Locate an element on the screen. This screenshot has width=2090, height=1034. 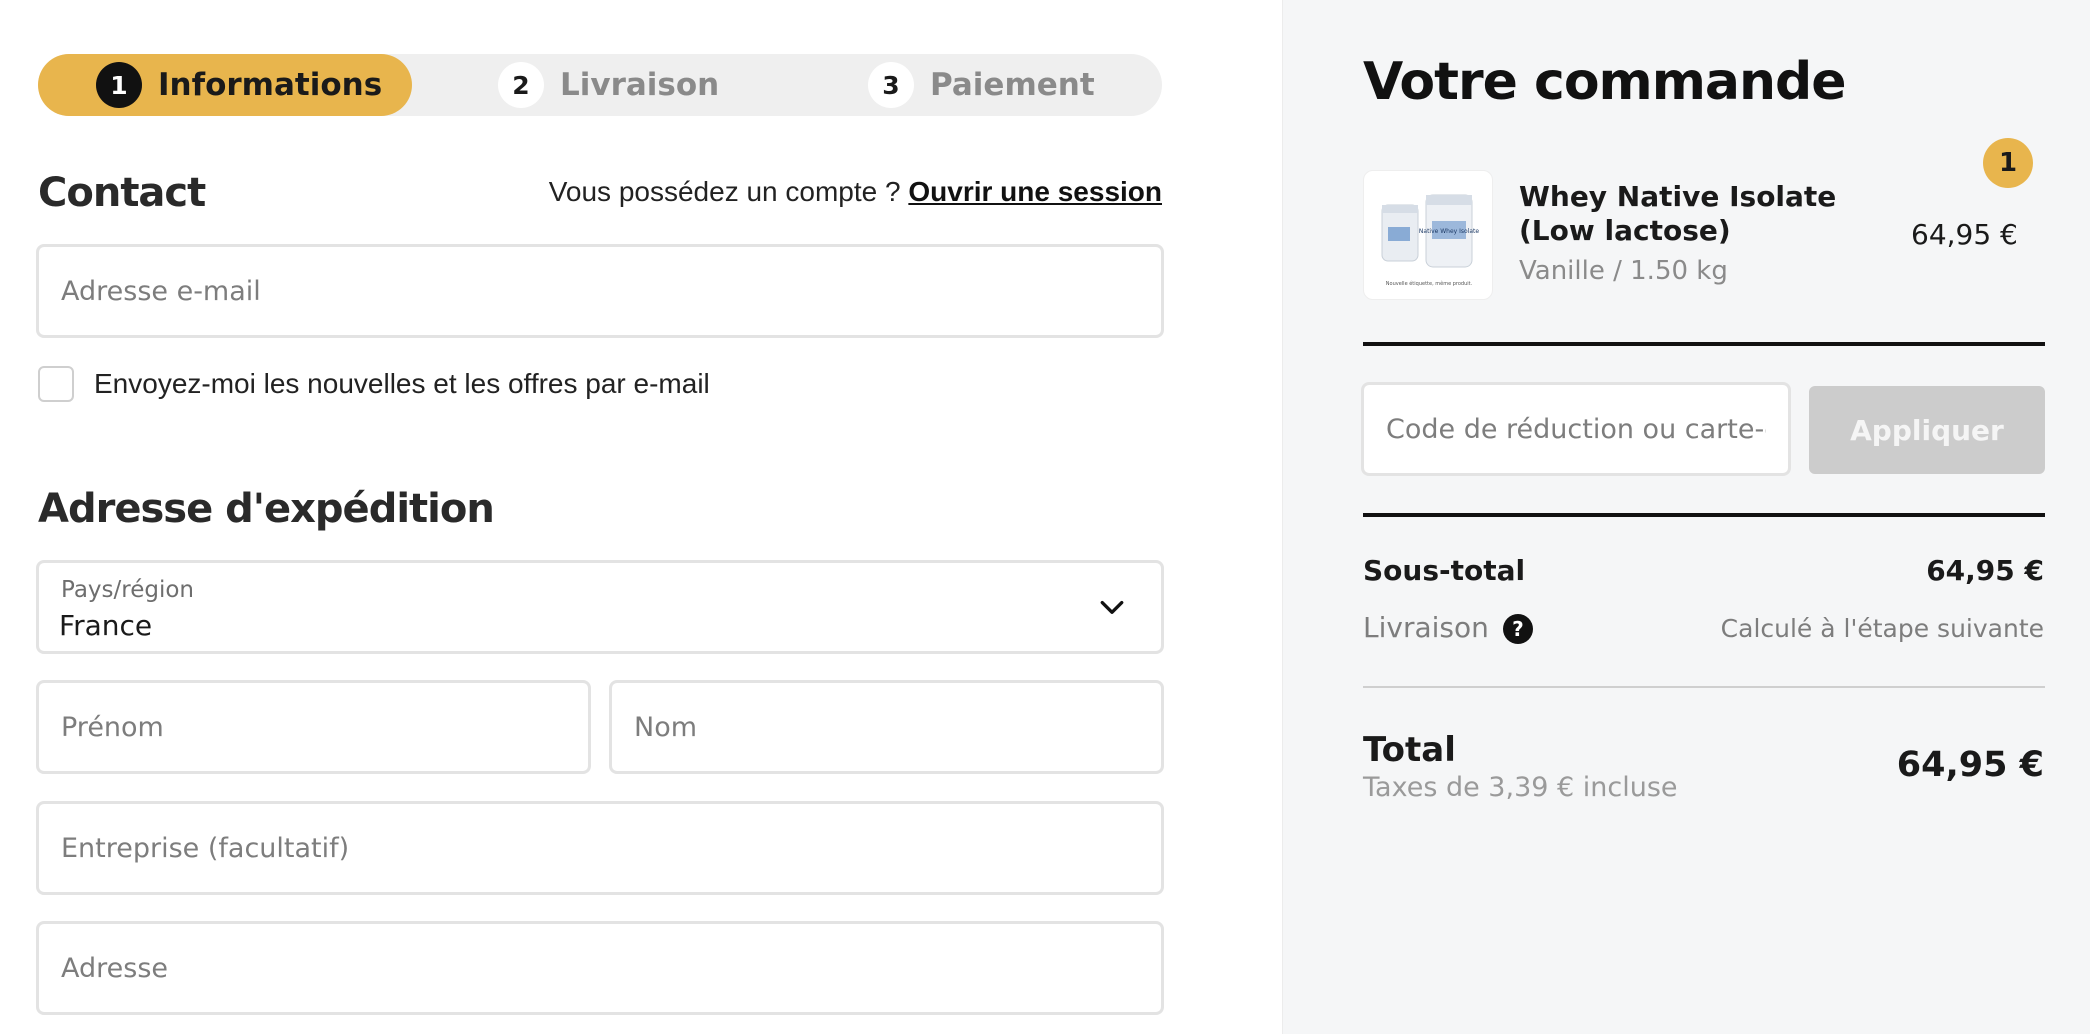
address-wrapper is located at coordinates (600, 968).